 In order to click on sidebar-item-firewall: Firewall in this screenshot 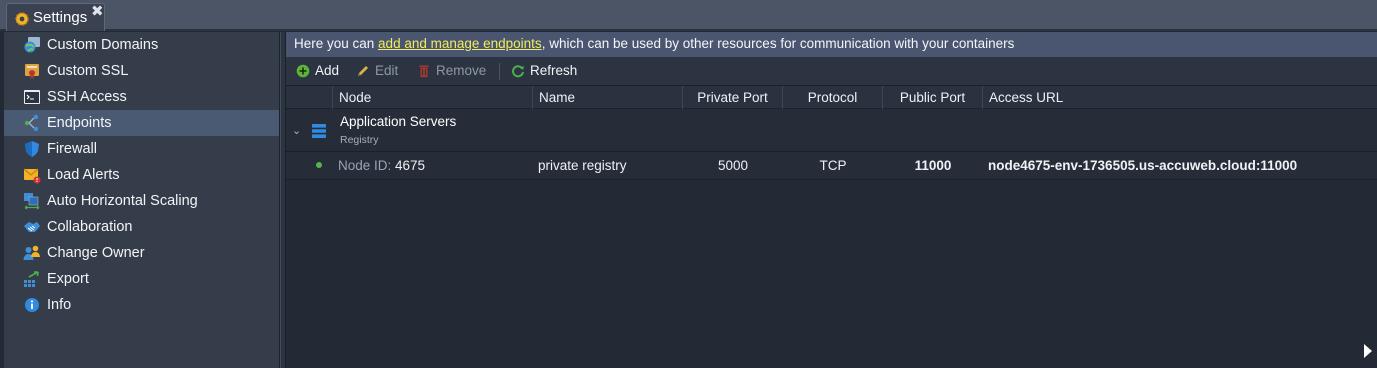, I will do `click(141, 149)`.